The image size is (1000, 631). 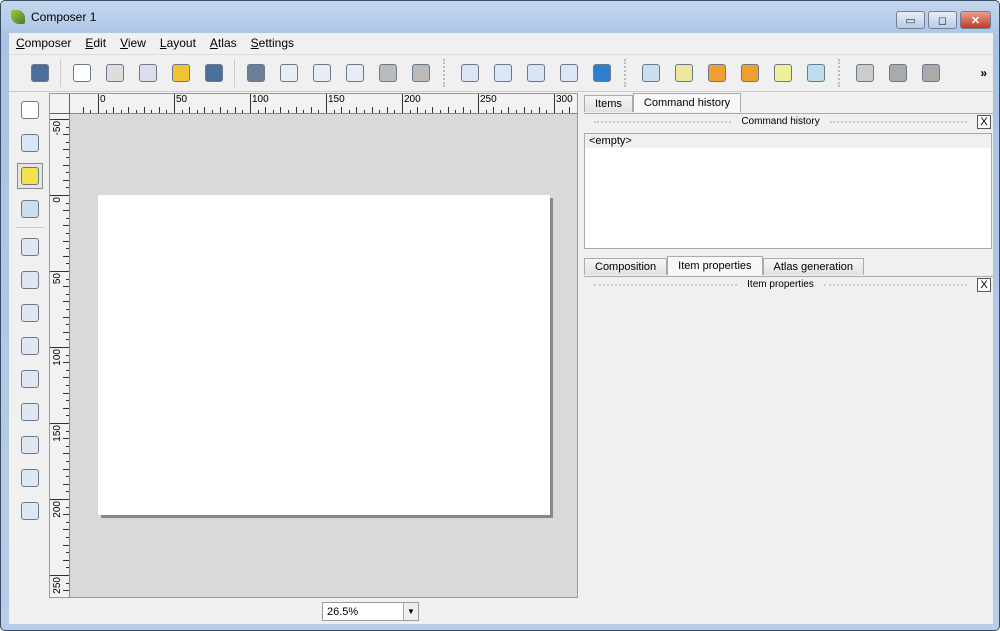 What do you see at coordinates (30, 478) in the screenshot?
I see `add-table-icon` at bounding box center [30, 478].